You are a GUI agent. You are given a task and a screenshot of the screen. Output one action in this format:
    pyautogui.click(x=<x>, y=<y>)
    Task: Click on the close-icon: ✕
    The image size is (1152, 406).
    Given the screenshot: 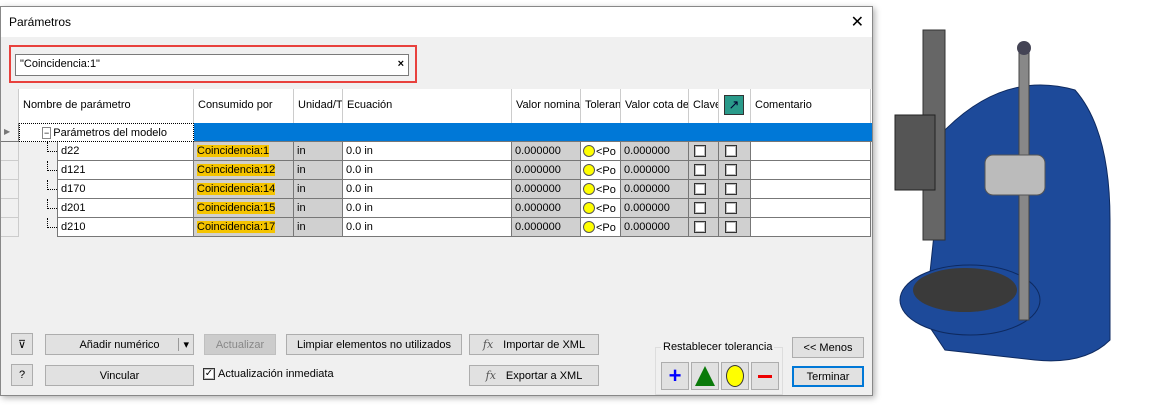 What is the action you would take?
    pyautogui.click(x=857, y=22)
    